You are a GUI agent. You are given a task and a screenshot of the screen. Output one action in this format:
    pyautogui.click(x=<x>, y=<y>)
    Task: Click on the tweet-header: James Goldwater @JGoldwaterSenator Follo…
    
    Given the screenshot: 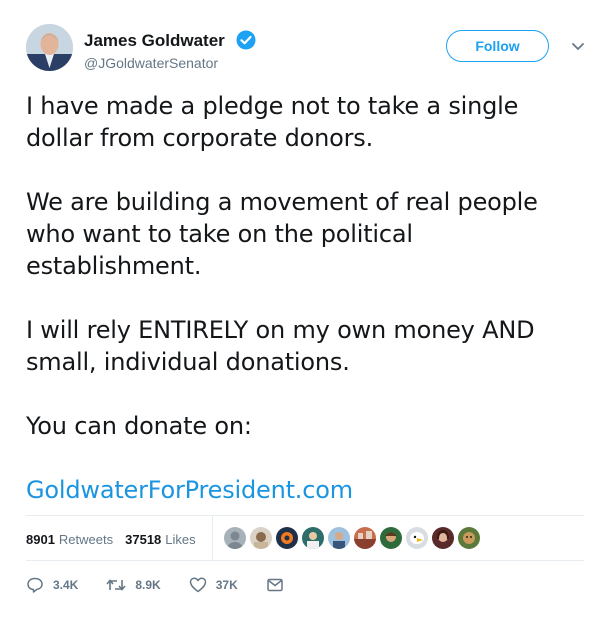 What is the action you would take?
    pyautogui.click(x=318, y=50)
    